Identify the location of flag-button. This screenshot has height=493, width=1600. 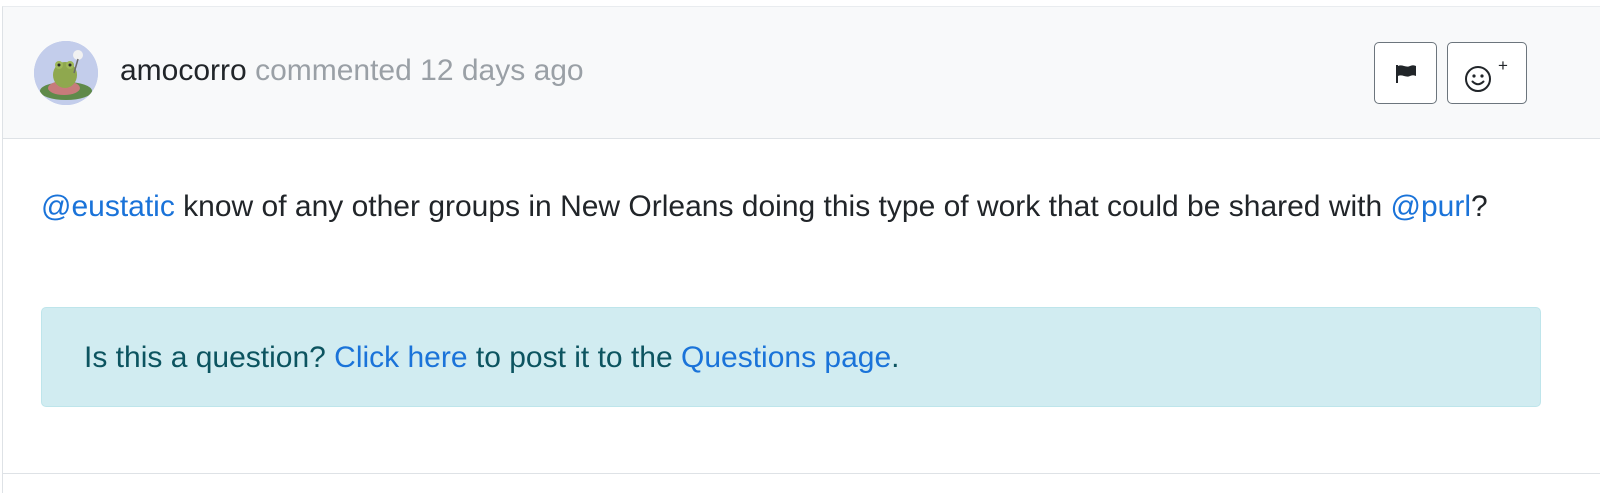
(1405, 73).